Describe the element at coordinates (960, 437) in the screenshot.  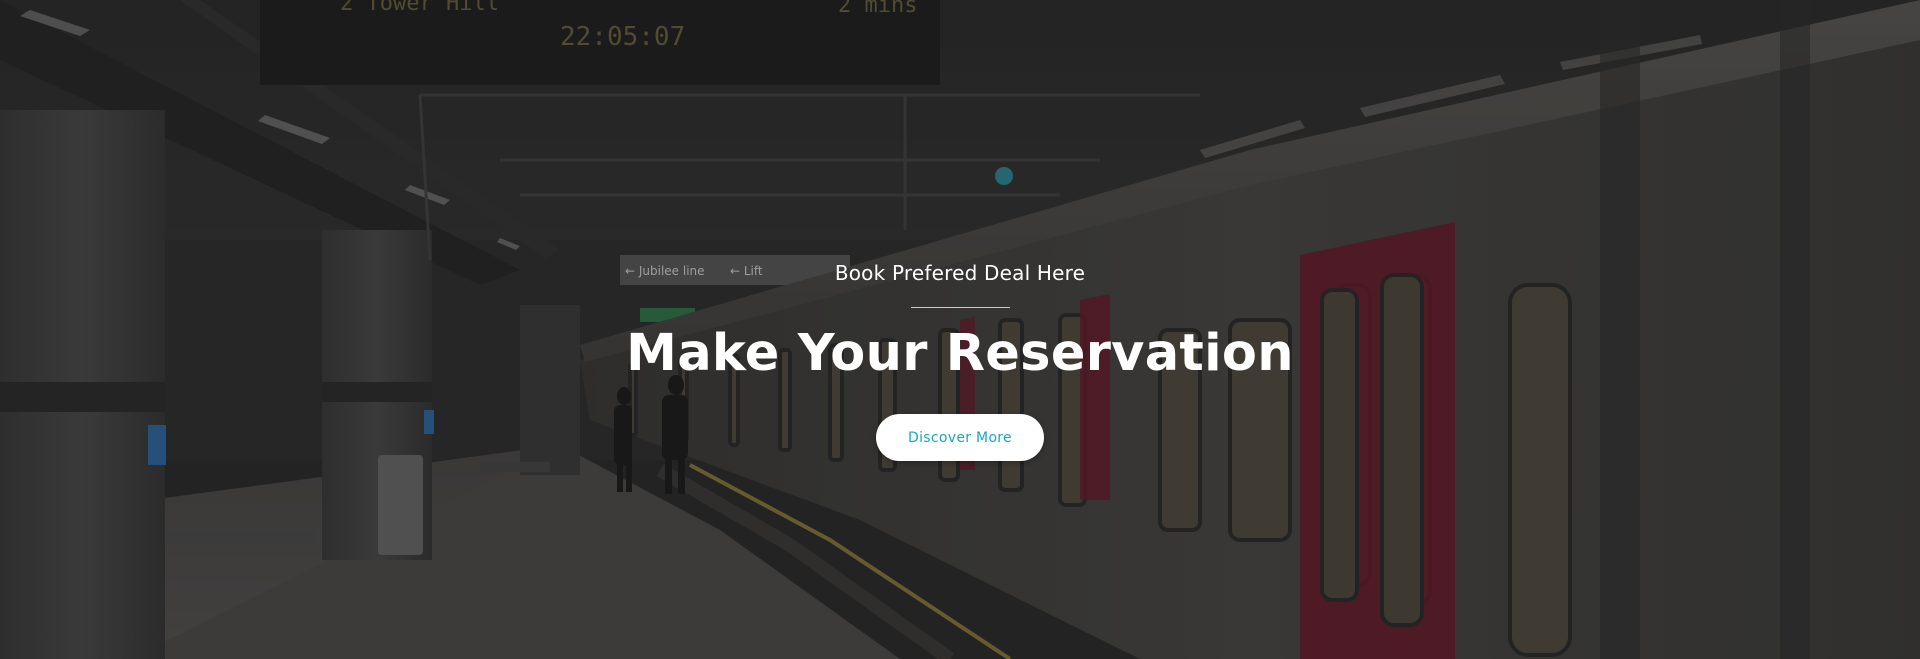
I see `discover-more-button: Discover More` at that location.